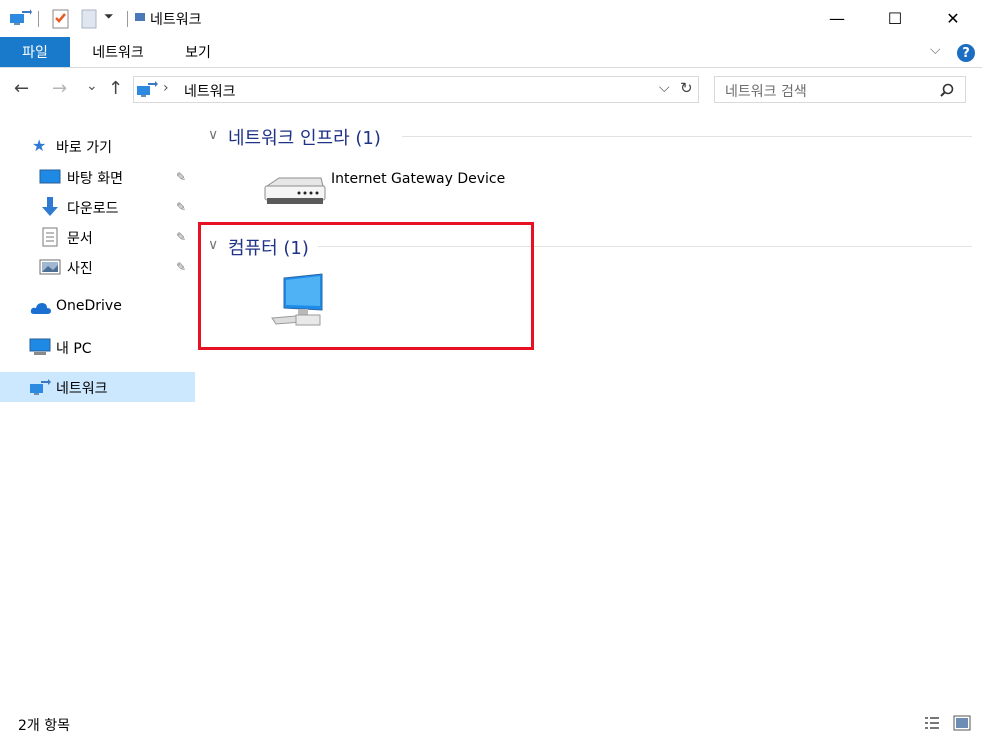  Describe the element at coordinates (176, 20) in the screenshot. I see `window-title: 네트워크` at that location.